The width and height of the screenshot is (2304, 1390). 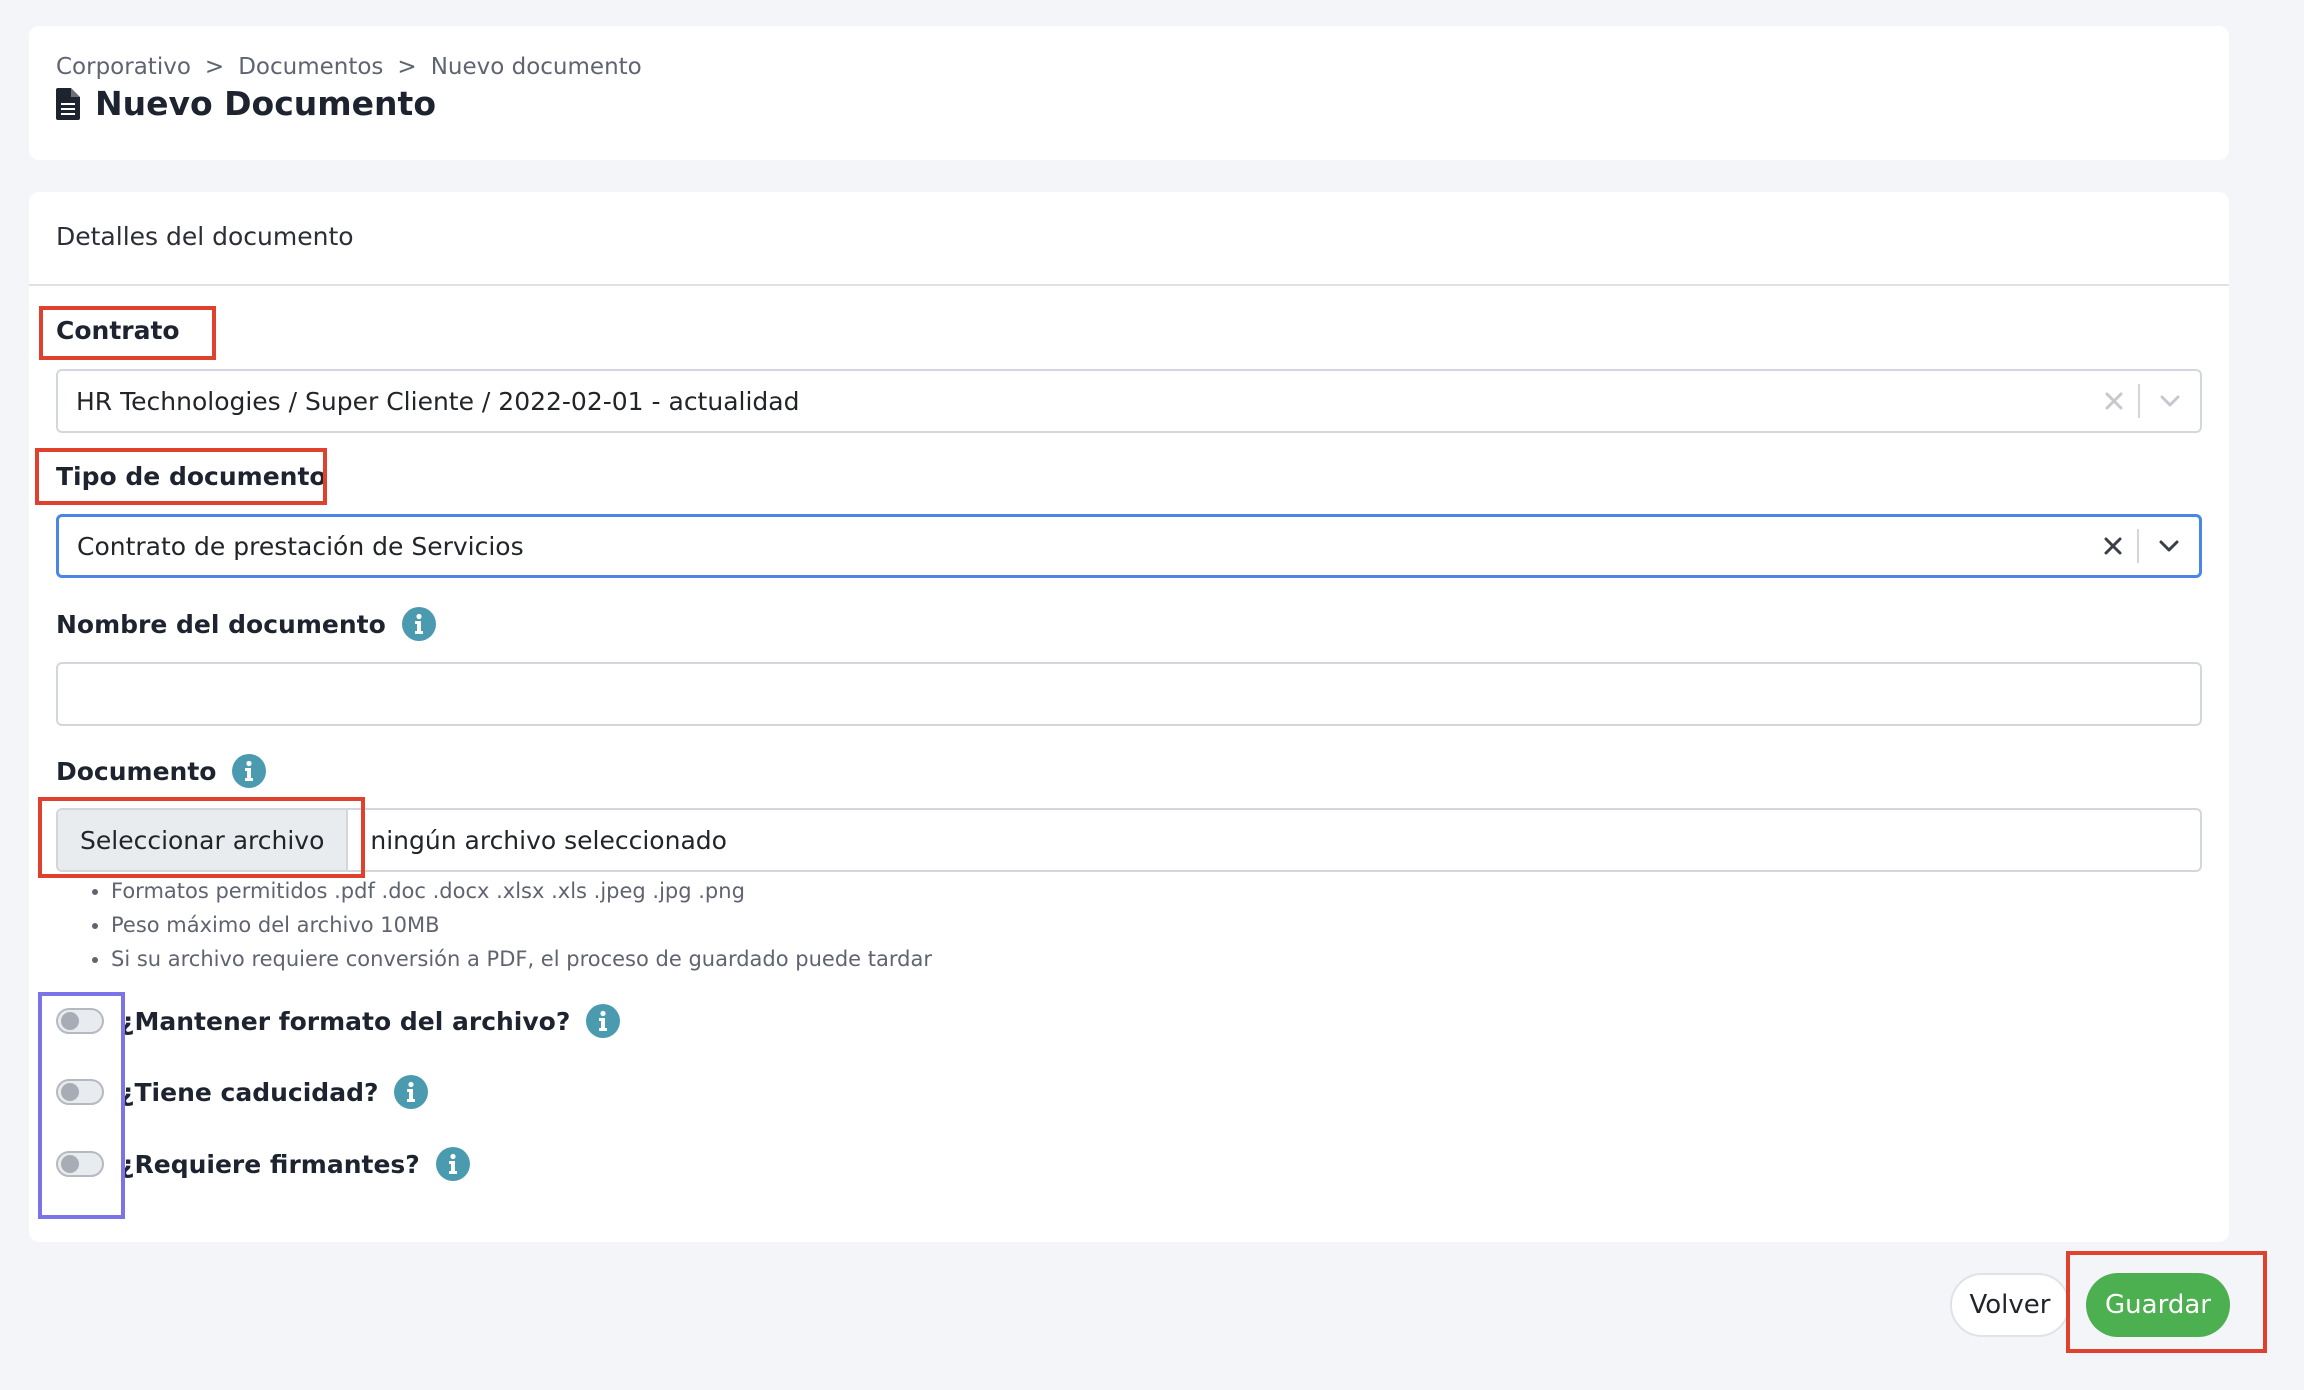 I want to click on mantener-formato-label: ¿Mantener formato del archivo?, so click(x=345, y=1021).